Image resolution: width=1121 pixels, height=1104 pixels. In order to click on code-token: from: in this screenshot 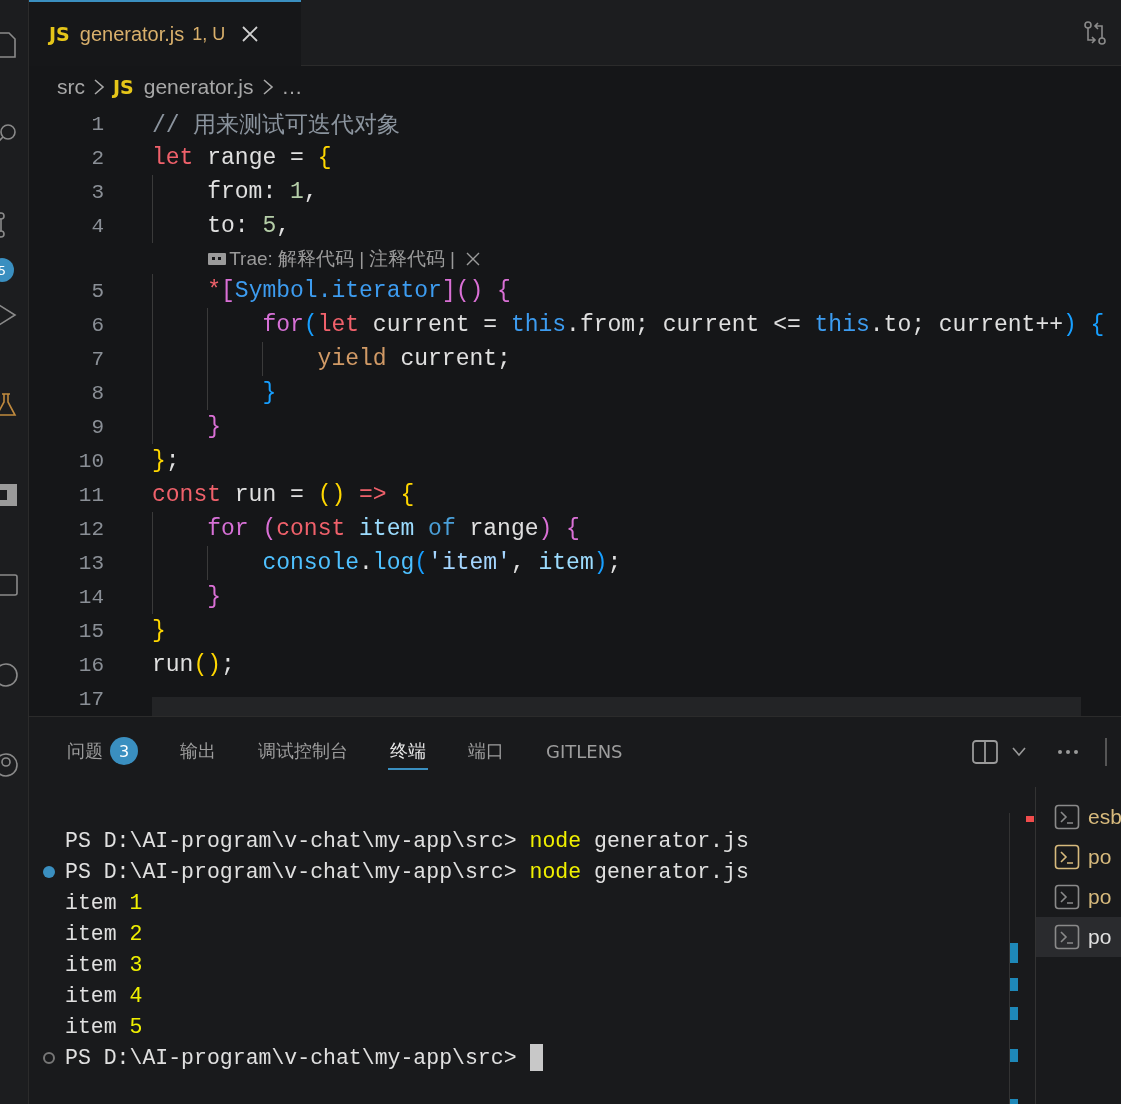, I will do `click(242, 192)`.